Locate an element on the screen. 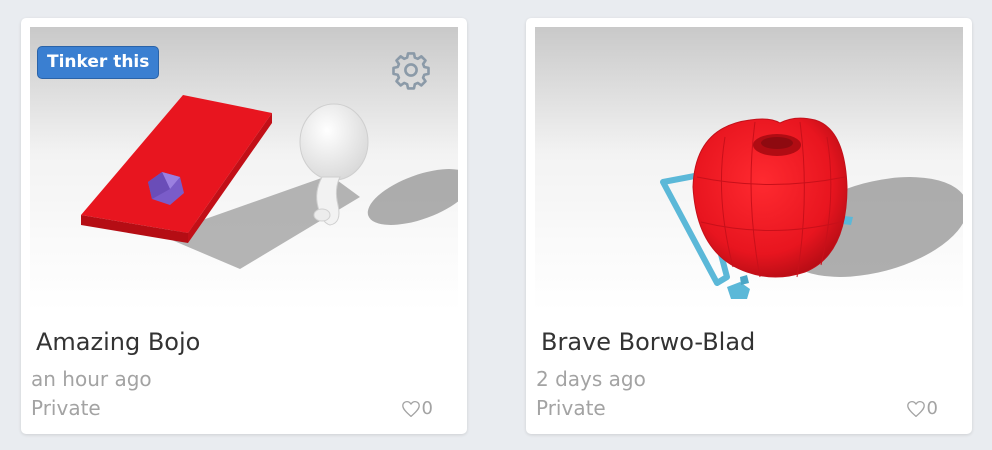  design-timestamp: an hour ago is located at coordinates (91, 379).